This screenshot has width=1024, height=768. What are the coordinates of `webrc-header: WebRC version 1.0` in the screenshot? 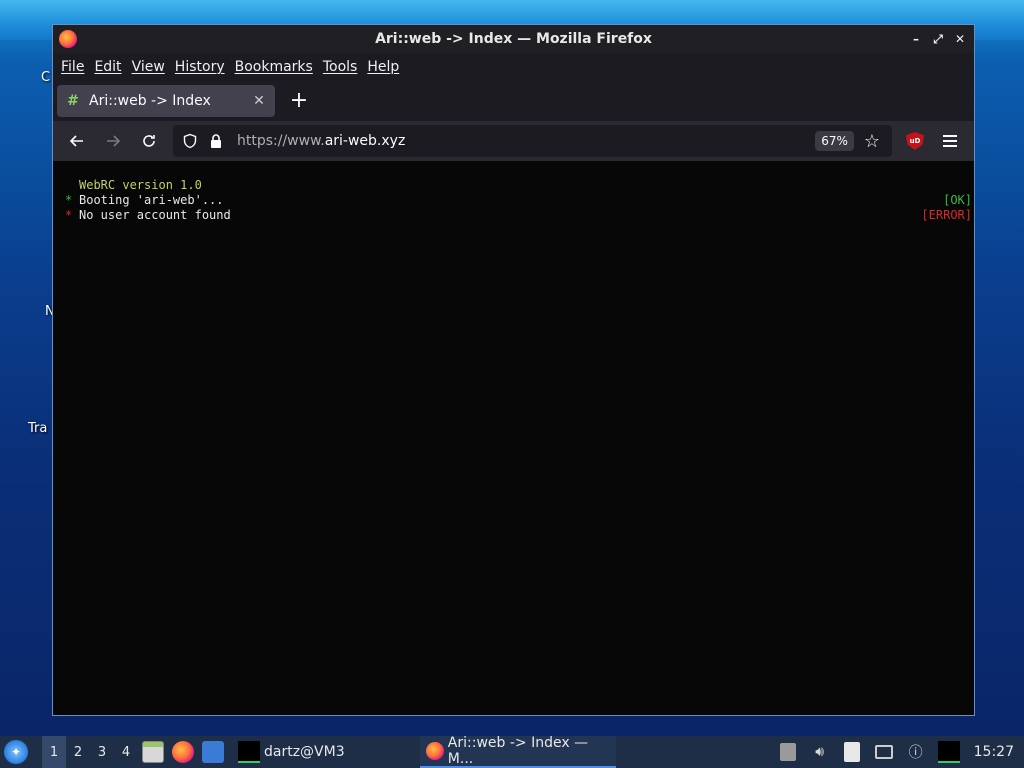 It's located at (140, 185).